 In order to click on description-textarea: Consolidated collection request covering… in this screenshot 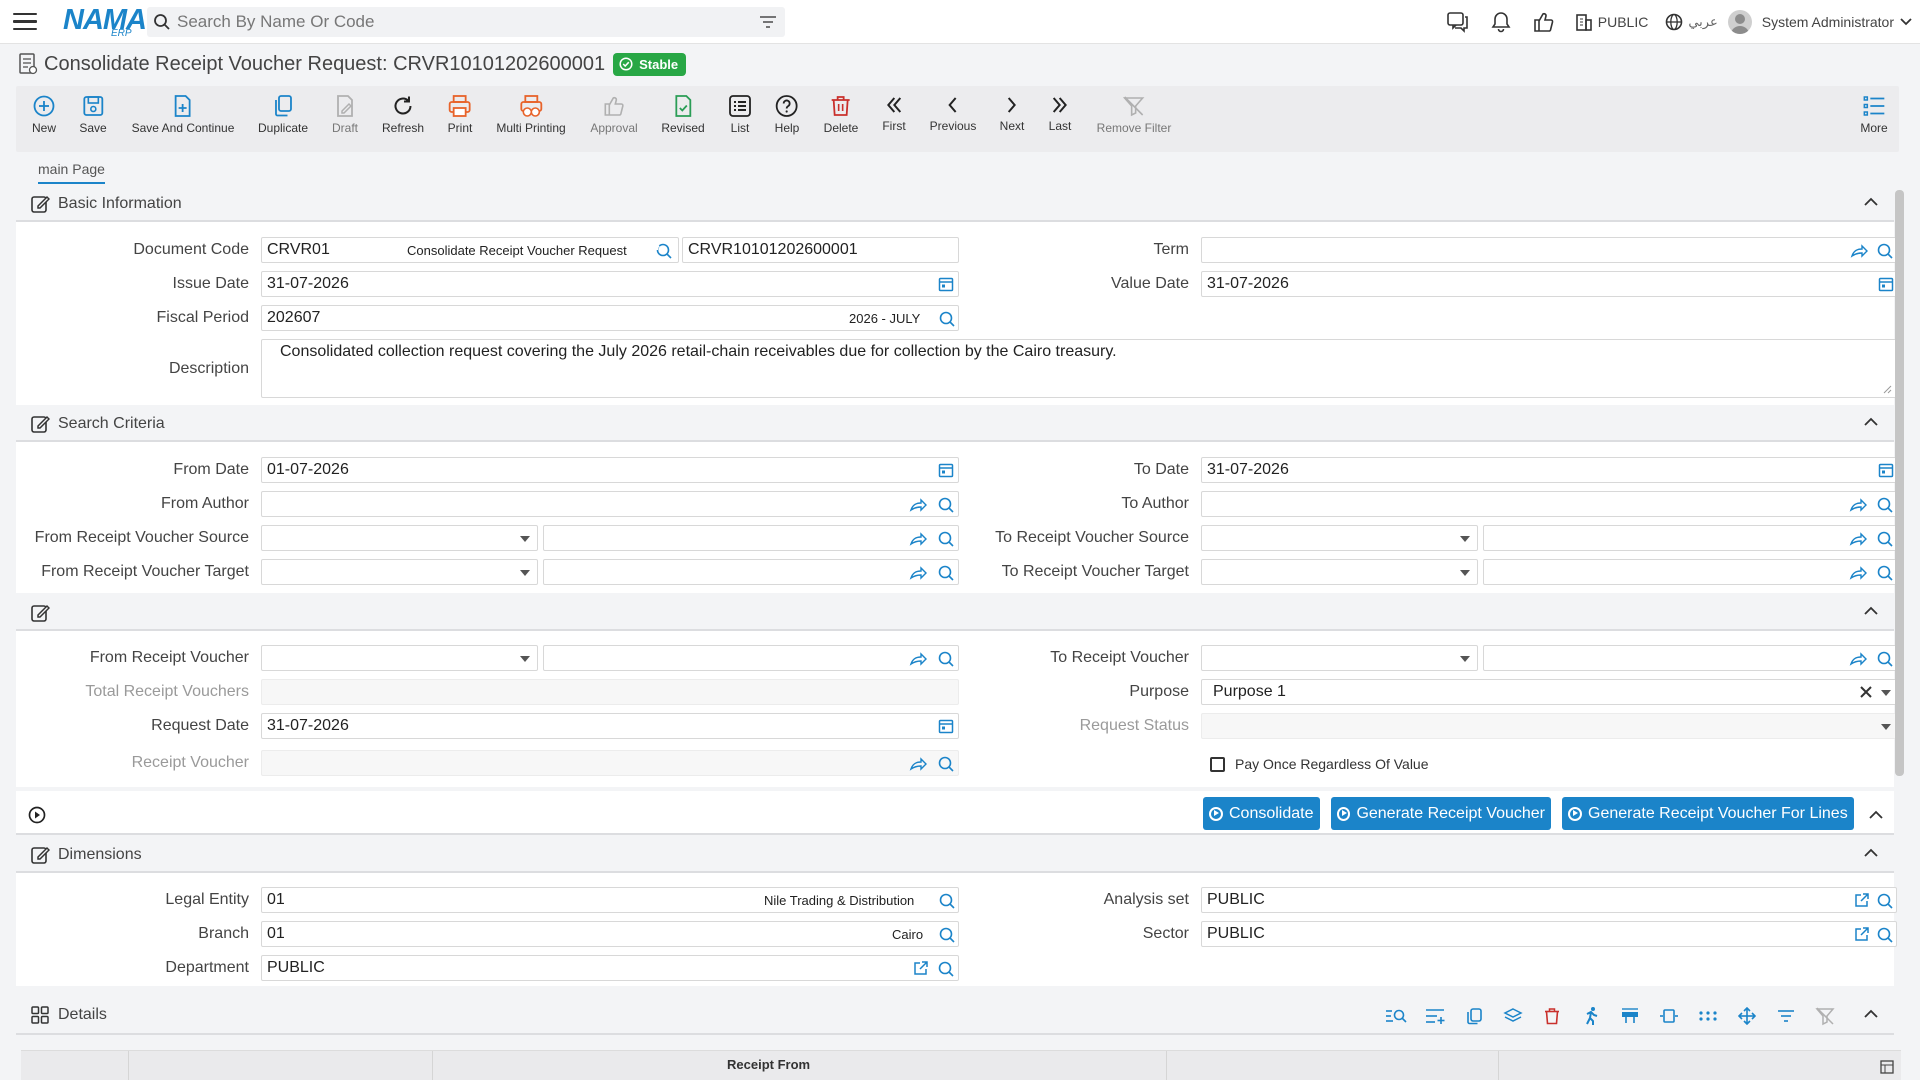, I will do `click(1079, 368)`.